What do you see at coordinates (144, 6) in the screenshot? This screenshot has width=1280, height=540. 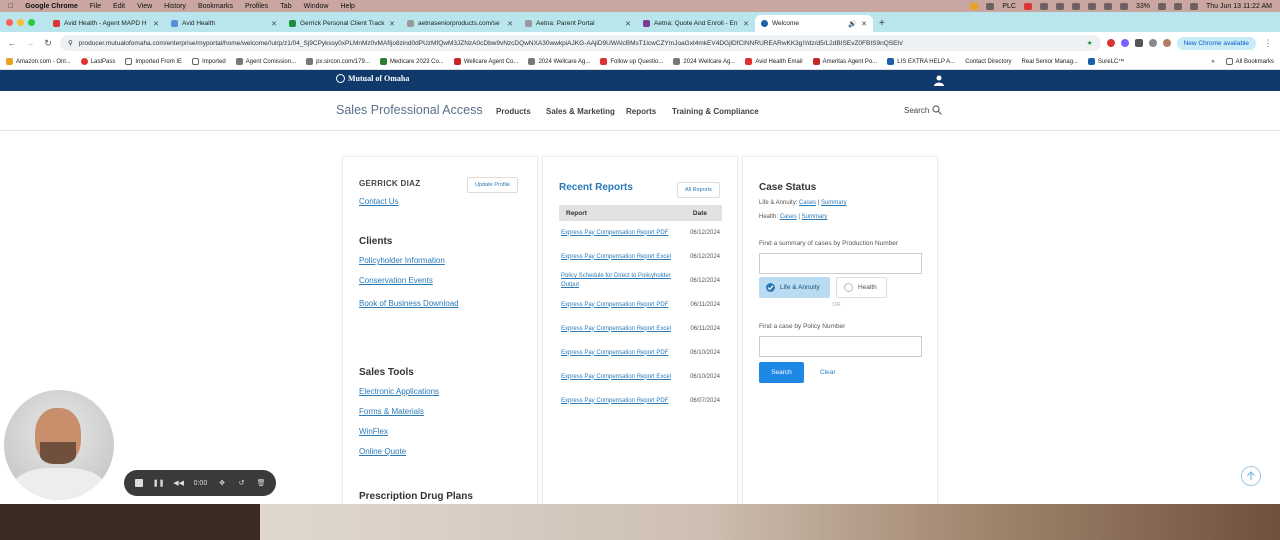 I see `menu-view: View` at bounding box center [144, 6].